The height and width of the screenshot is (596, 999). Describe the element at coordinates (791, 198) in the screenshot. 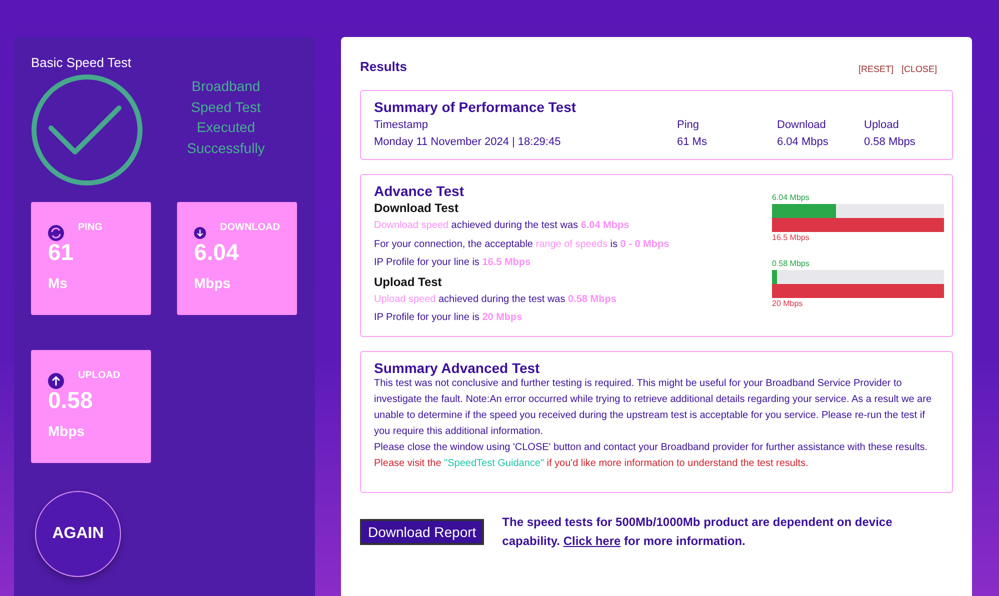

I see `measured-speed-label: 6.04 Mbps` at that location.